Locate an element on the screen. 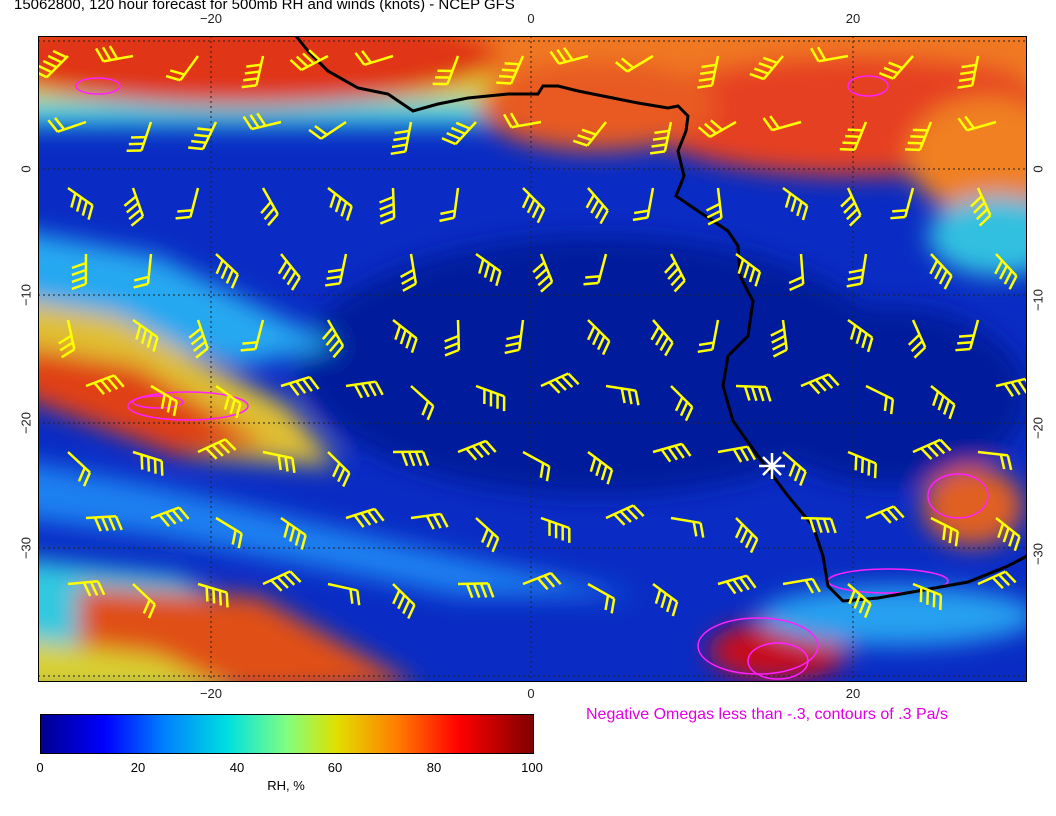  colorbar-tick-100: 100 is located at coordinates (532, 767).